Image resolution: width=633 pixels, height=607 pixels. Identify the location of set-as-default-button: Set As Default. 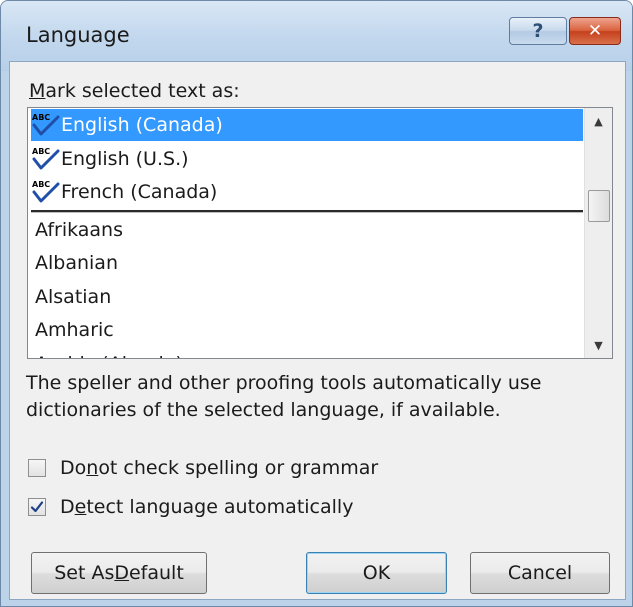
(119, 573).